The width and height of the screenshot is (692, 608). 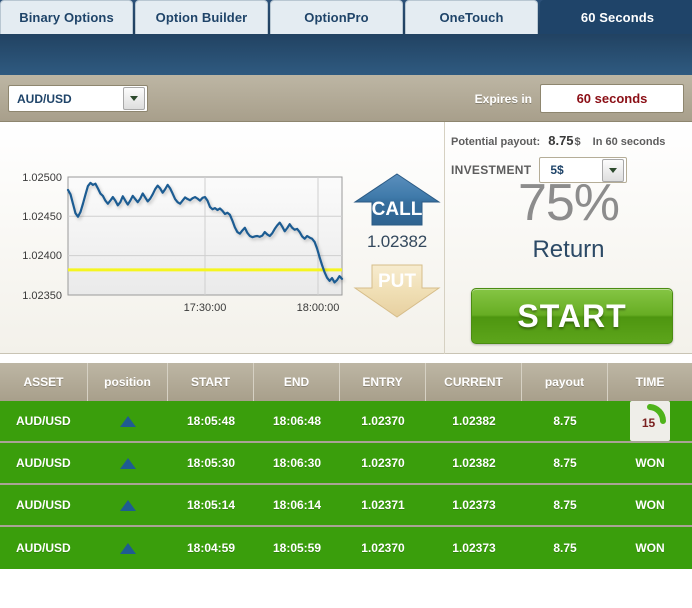 I want to click on expires-in-label: Expires in, so click(x=503, y=99).